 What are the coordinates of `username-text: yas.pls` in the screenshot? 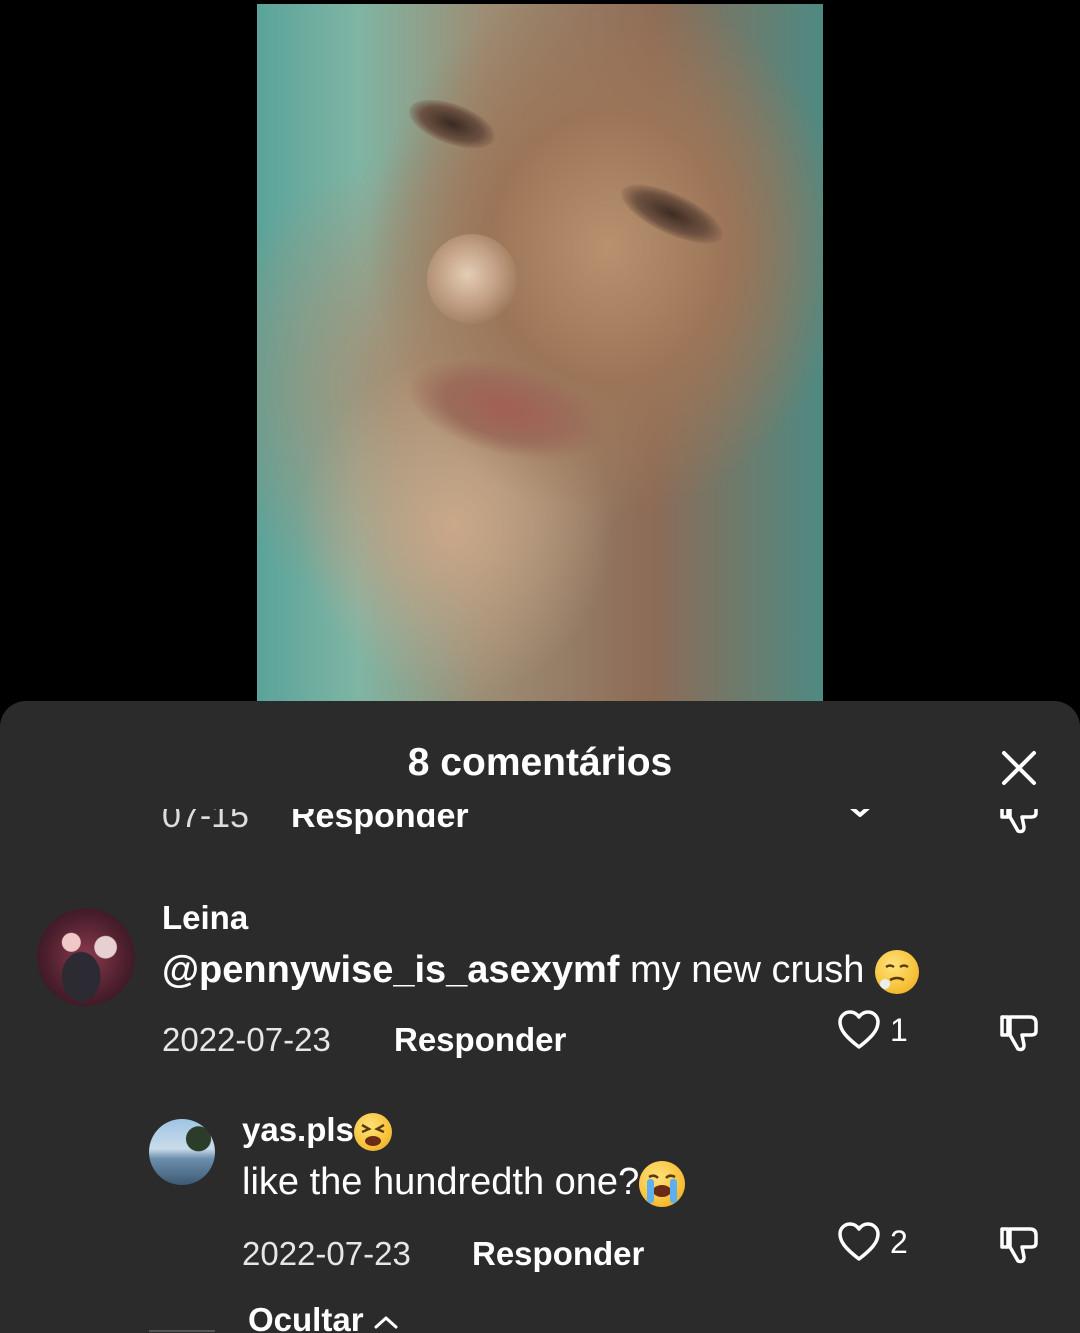 It's located at (298, 1129).